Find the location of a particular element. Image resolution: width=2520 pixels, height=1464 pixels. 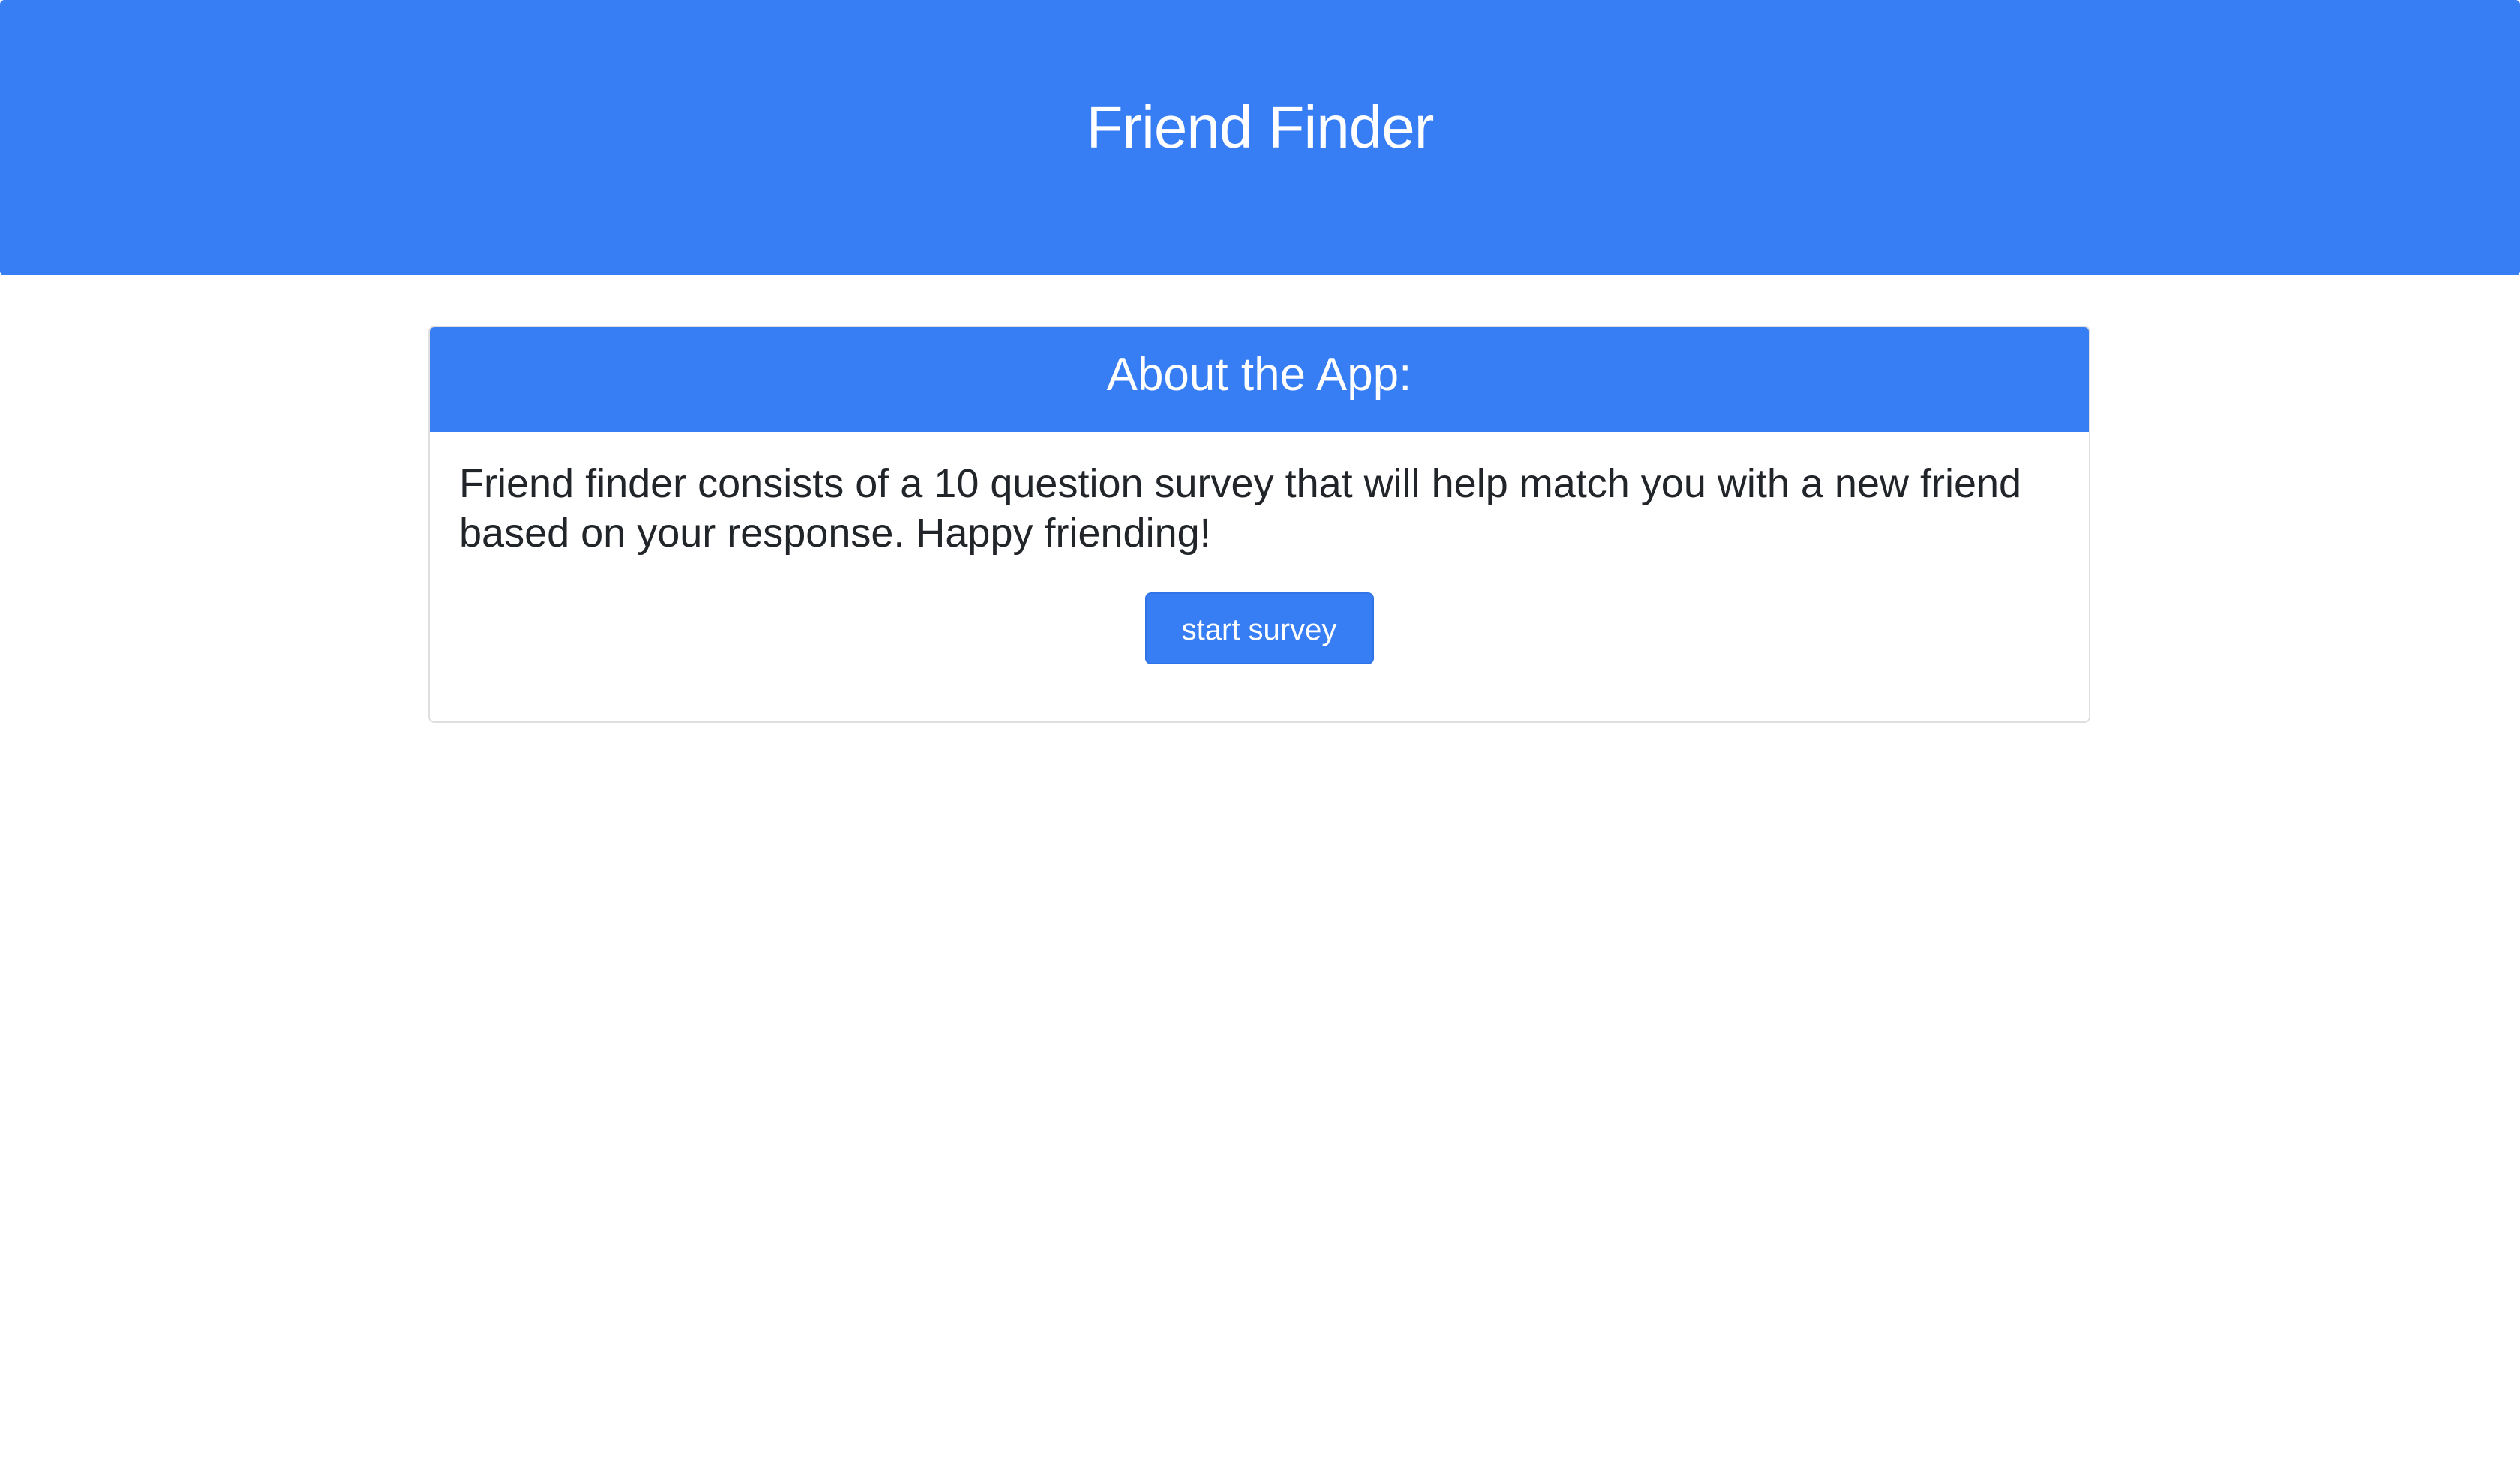

page-title: Friend Finder is located at coordinates (1260, 126).